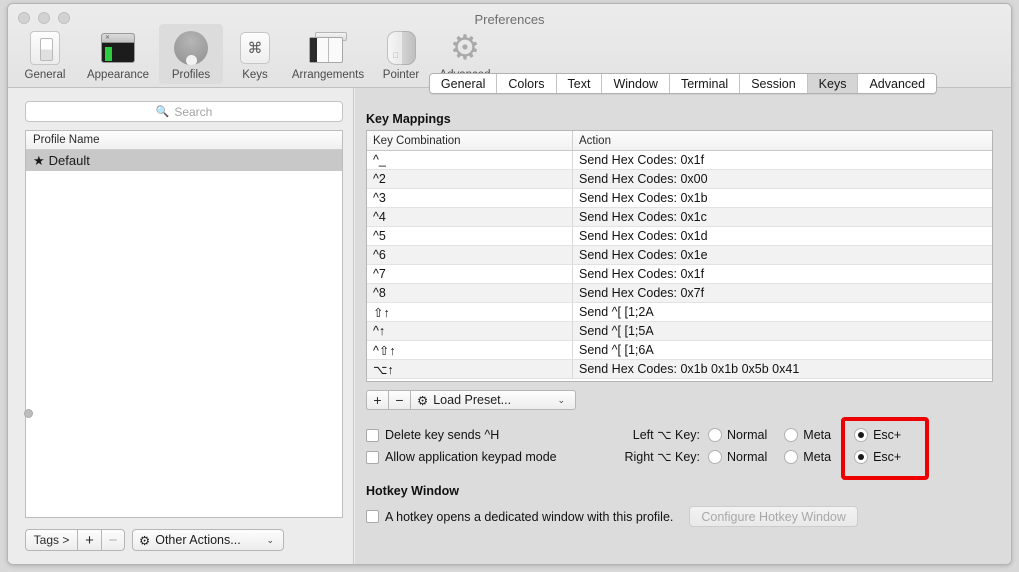 The height and width of the screenshot is (572, 1019). Describe the element at coordinates (463, 83) in the screenshot. I see `tab-general: General` at that location.